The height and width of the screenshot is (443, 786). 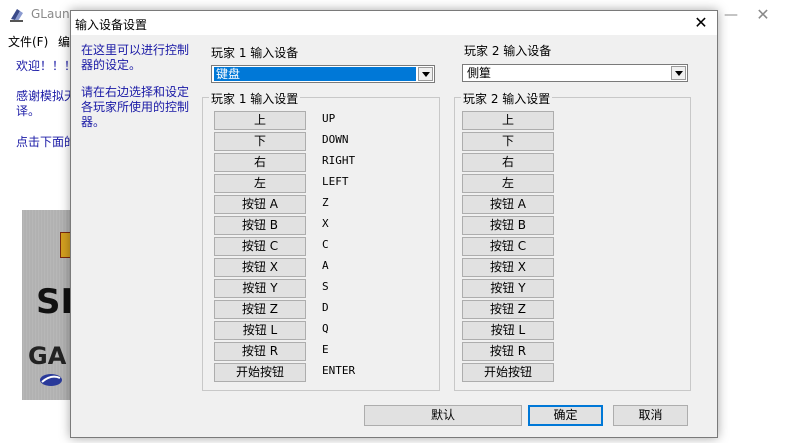 What do you see at coordinates (135, 107) in the screenshot?
I see `hint-bottom: 请在右边选择和设定各玩家所使用的控制器。` at bounding box center [135, 107].